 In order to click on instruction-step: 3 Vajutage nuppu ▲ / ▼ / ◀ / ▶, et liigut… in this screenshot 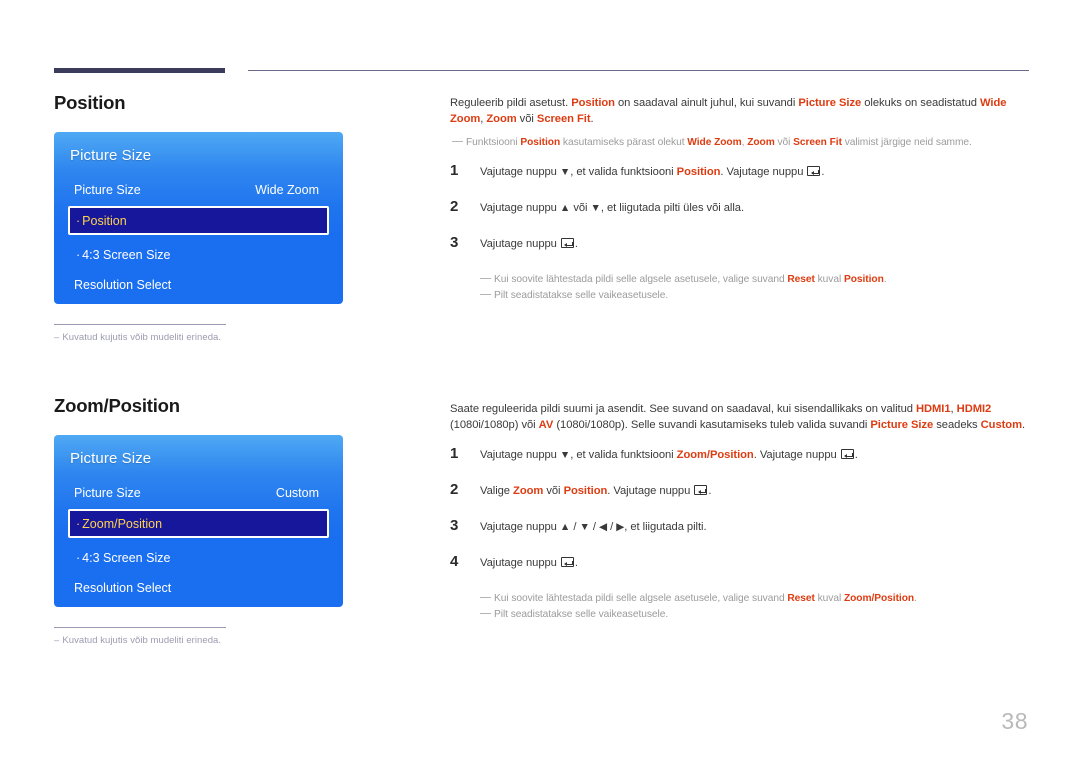, I will do `click(739, 526)`.